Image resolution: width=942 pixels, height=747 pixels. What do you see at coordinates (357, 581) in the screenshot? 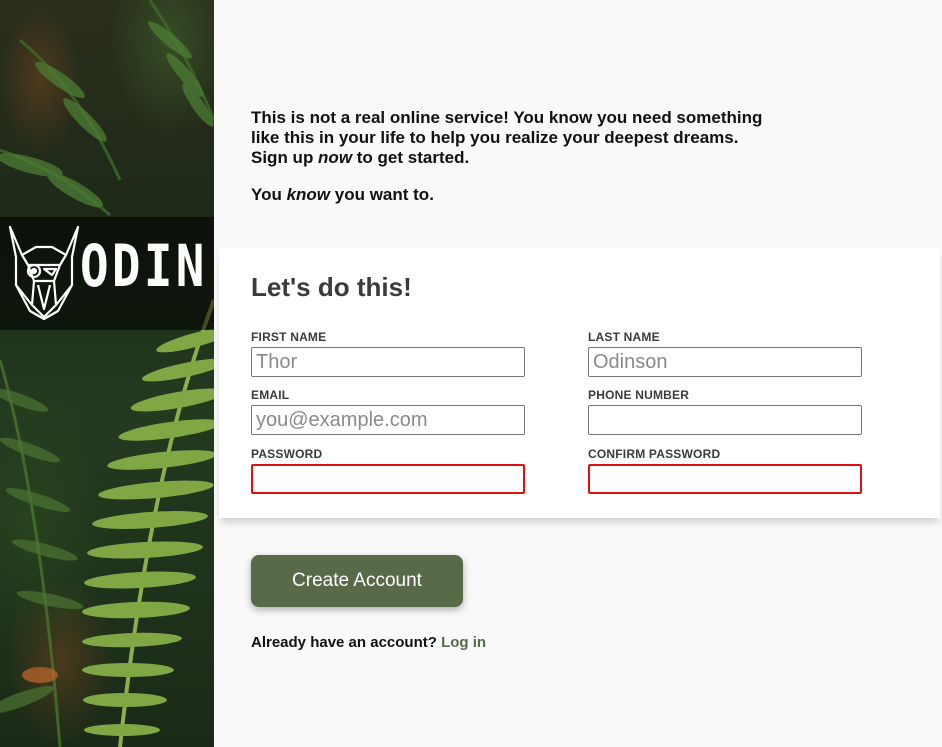
I see `create-account-button: Create Account` at bounding box center [357, 581].